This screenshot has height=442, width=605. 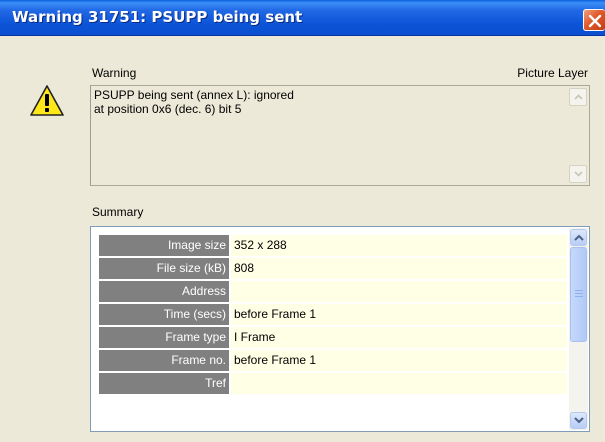 I want to click on row-label: Address, so click(x=164, y=291).